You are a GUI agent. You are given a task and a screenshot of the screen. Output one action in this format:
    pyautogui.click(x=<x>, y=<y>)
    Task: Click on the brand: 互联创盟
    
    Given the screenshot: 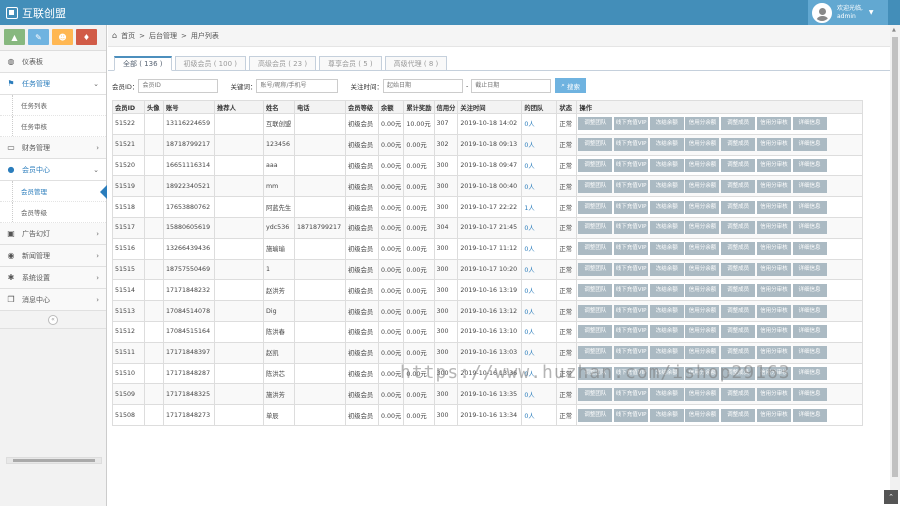 What is the action you would take?
    pyautogui.click(x=36, y=13)
    